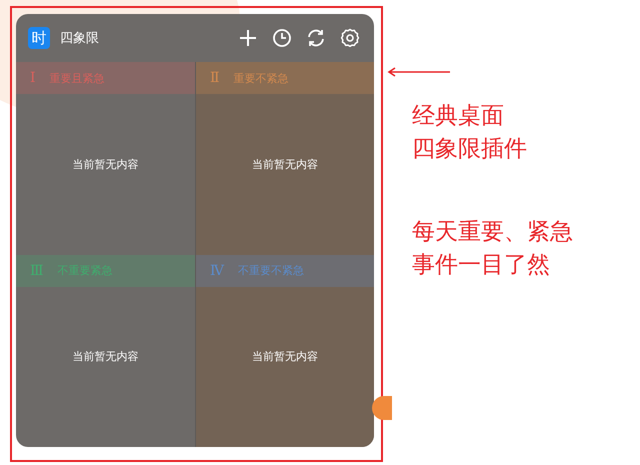 Image resolution: width=640 pixels, height=465 pixels. I want to click on quadrant-numeral: Ⅱ, so click(215, 78).